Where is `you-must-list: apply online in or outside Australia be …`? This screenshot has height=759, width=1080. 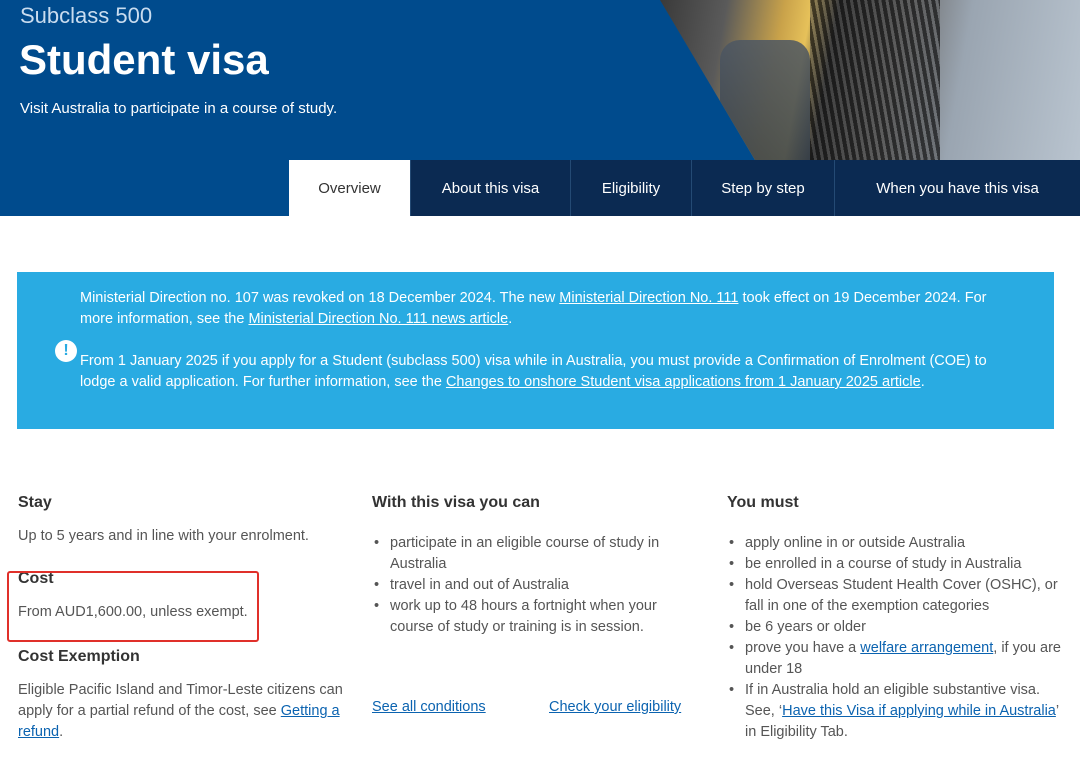
you-must-list: apply online in or outside Australia be … is located at coordinates (899, 638).